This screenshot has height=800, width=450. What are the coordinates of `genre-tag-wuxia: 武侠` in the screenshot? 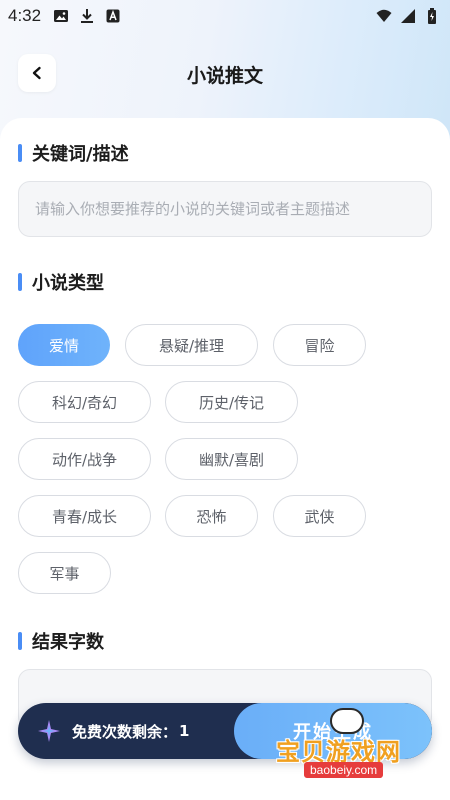 It's located at (319, 516).